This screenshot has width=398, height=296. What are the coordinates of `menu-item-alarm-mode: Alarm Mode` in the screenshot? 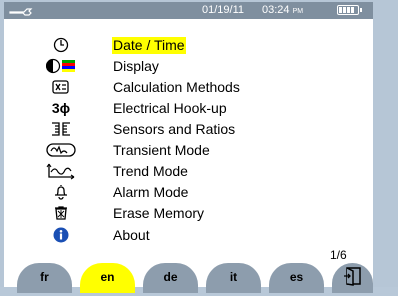 It's located at (188, 192).